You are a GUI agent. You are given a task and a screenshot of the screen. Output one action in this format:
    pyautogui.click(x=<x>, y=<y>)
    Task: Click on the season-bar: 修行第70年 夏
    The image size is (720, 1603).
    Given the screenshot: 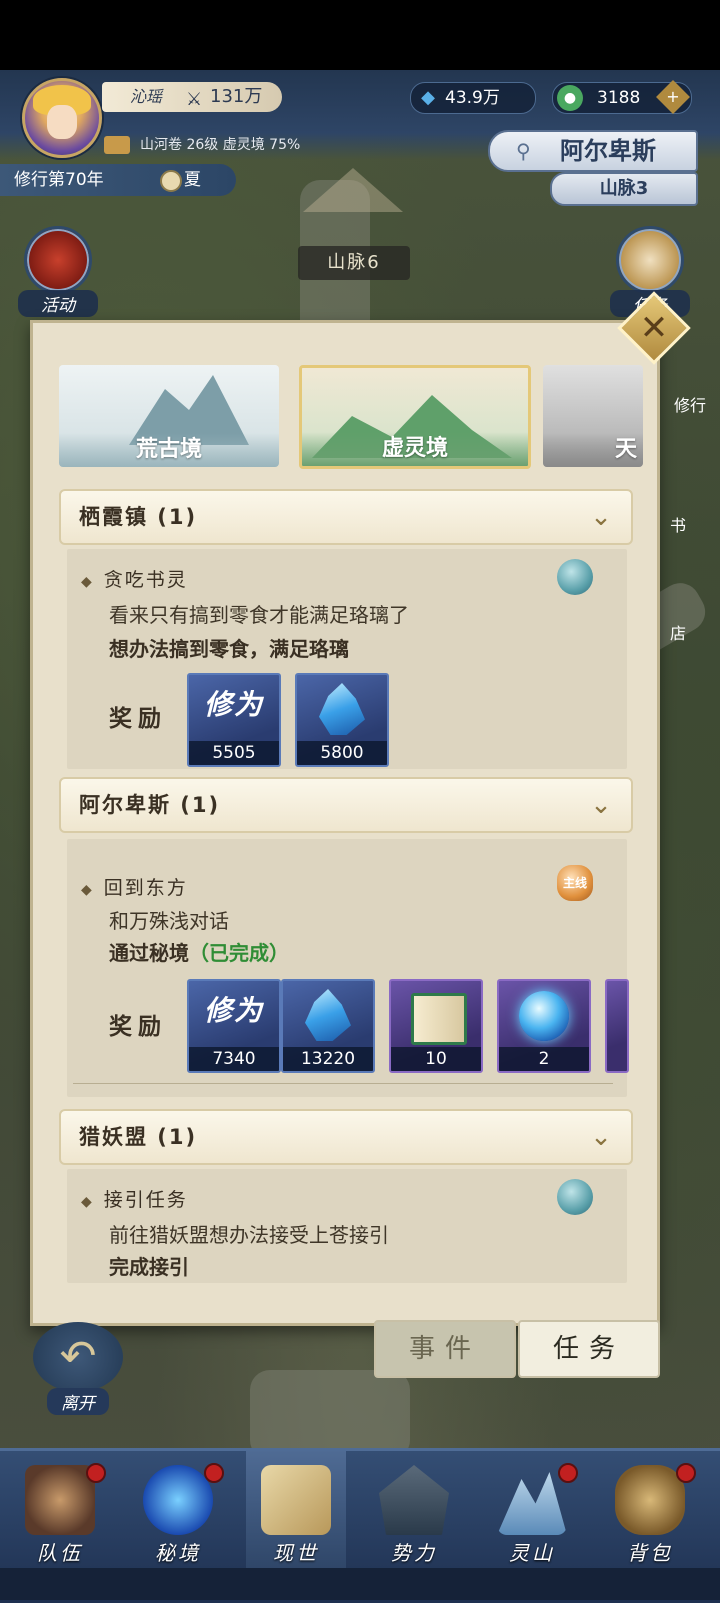 What is the action you would take?
    pyautogui.click(x=118, y=180)
    